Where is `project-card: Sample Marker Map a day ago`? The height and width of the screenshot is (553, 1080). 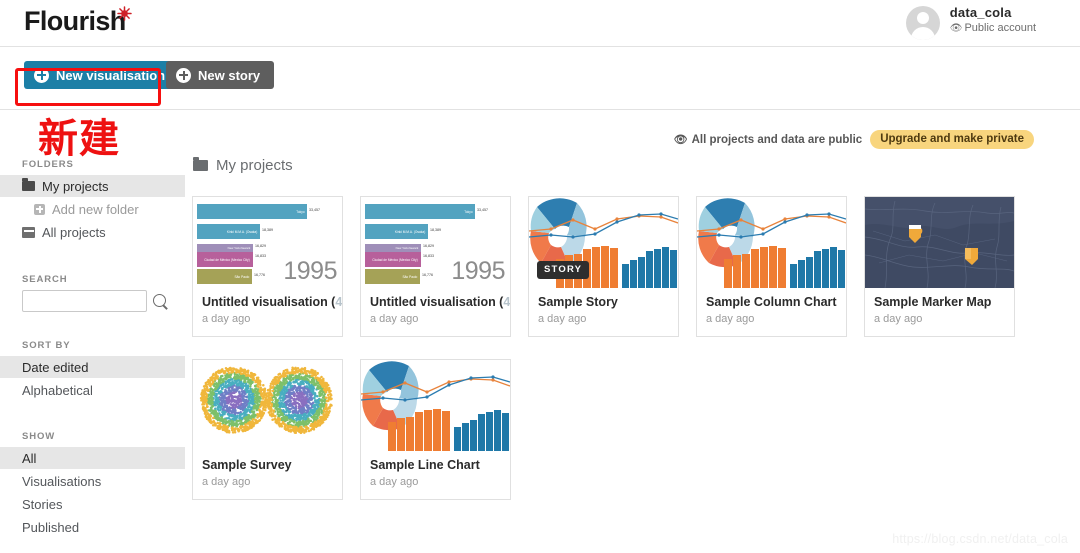
project-card: Sample Marker Map a day ago is located at coordinates (939, 266).